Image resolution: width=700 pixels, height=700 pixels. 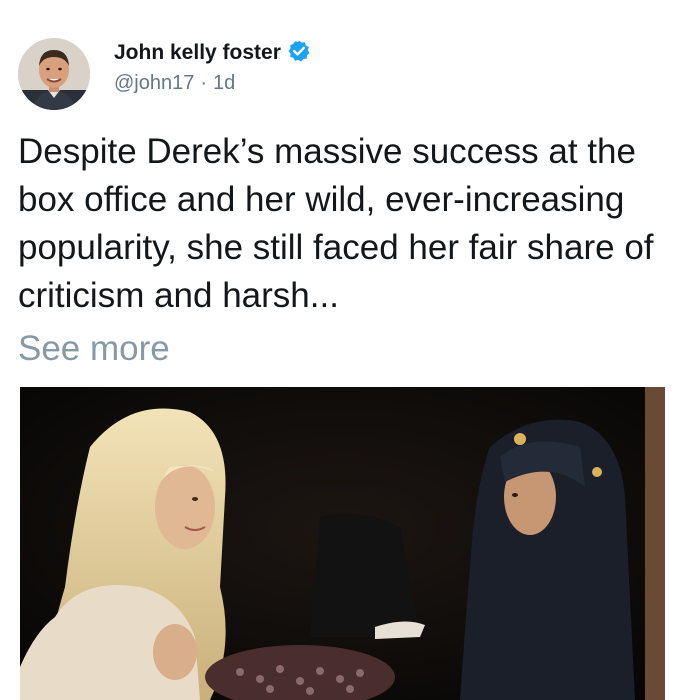 I want to click on author-name: John kelly foster, so click(x=212, y=54).